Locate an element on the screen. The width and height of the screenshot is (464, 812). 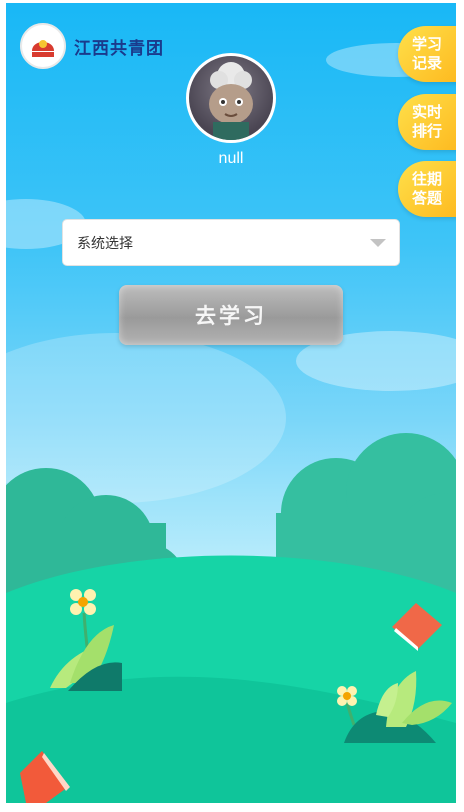
study-record-button: 学习 记录 is located at coordinates (427, 54).